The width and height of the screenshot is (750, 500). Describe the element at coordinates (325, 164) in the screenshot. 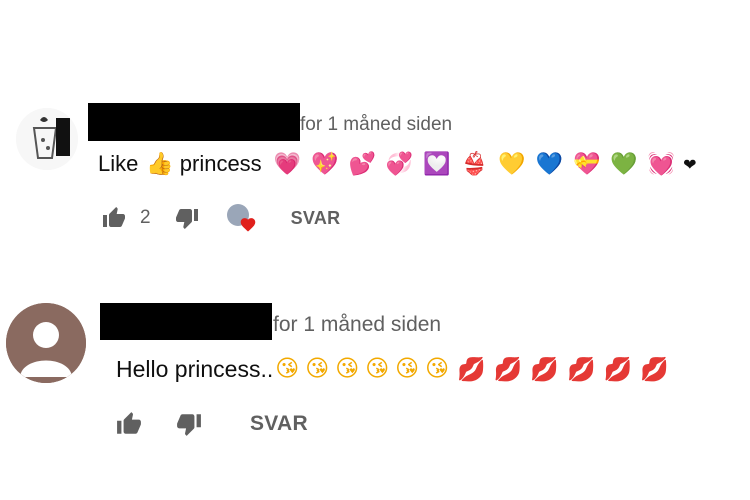

I see `emoji-heart: 💖` at that location.